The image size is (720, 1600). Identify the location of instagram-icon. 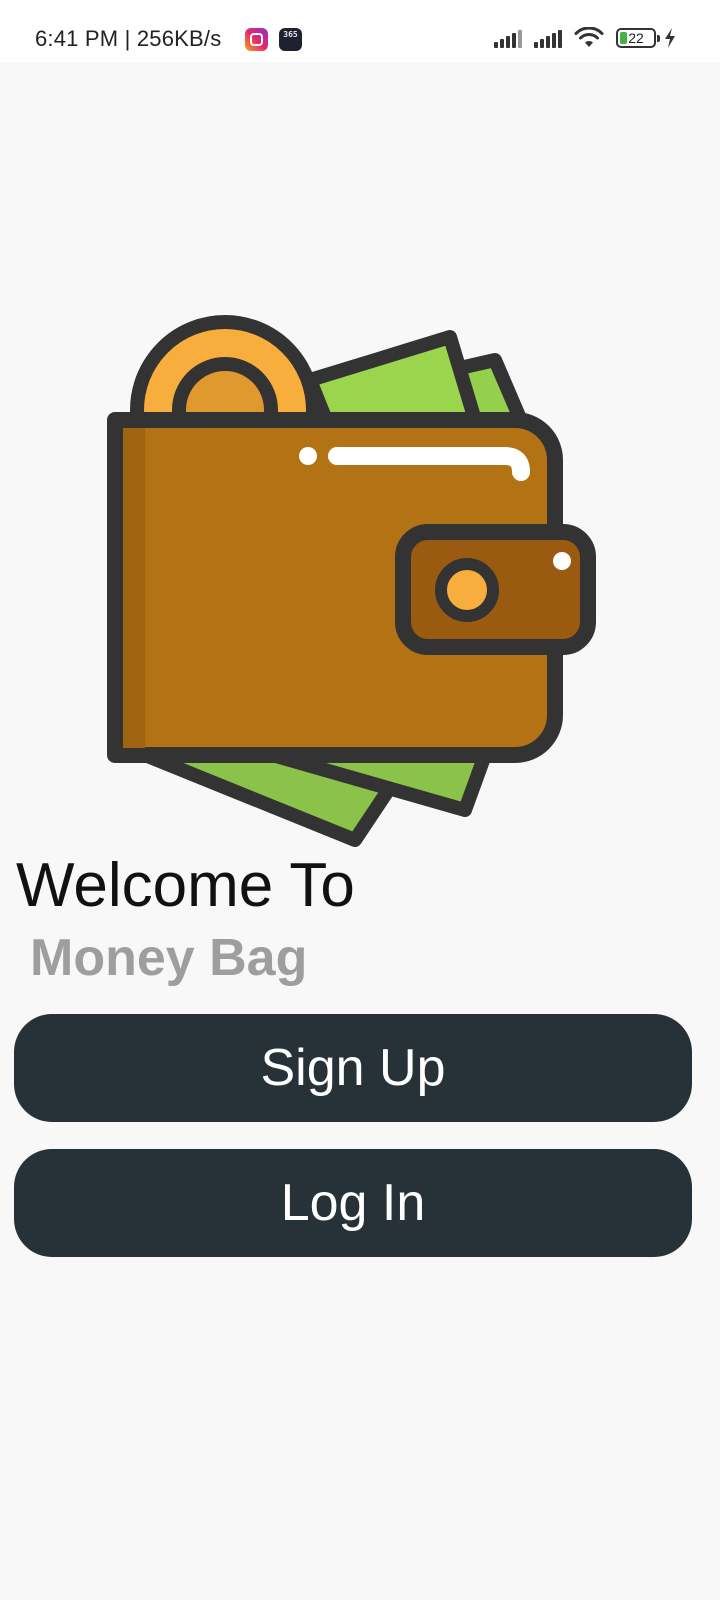
(256, 39).